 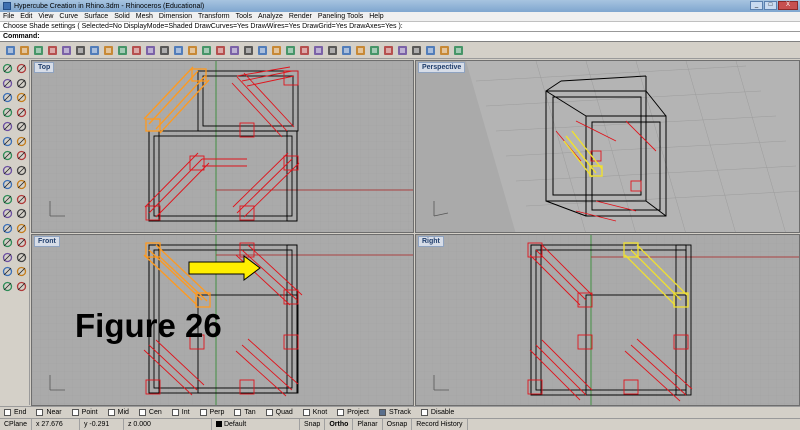 What do you see at coordinates (300, 16) in the screenshot?
I see `menu-render: Render` at bounding box center [300, 16].